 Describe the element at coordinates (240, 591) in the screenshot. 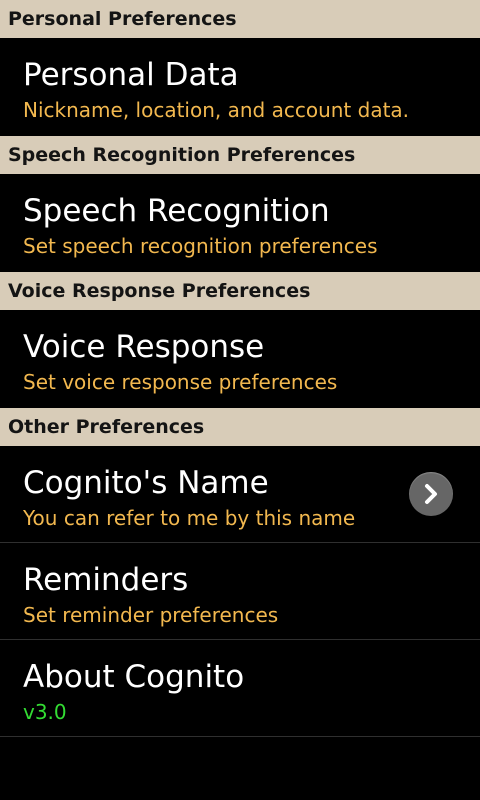

I see `pref-item-reminders: Reminders Set reminder preferences` at that location.